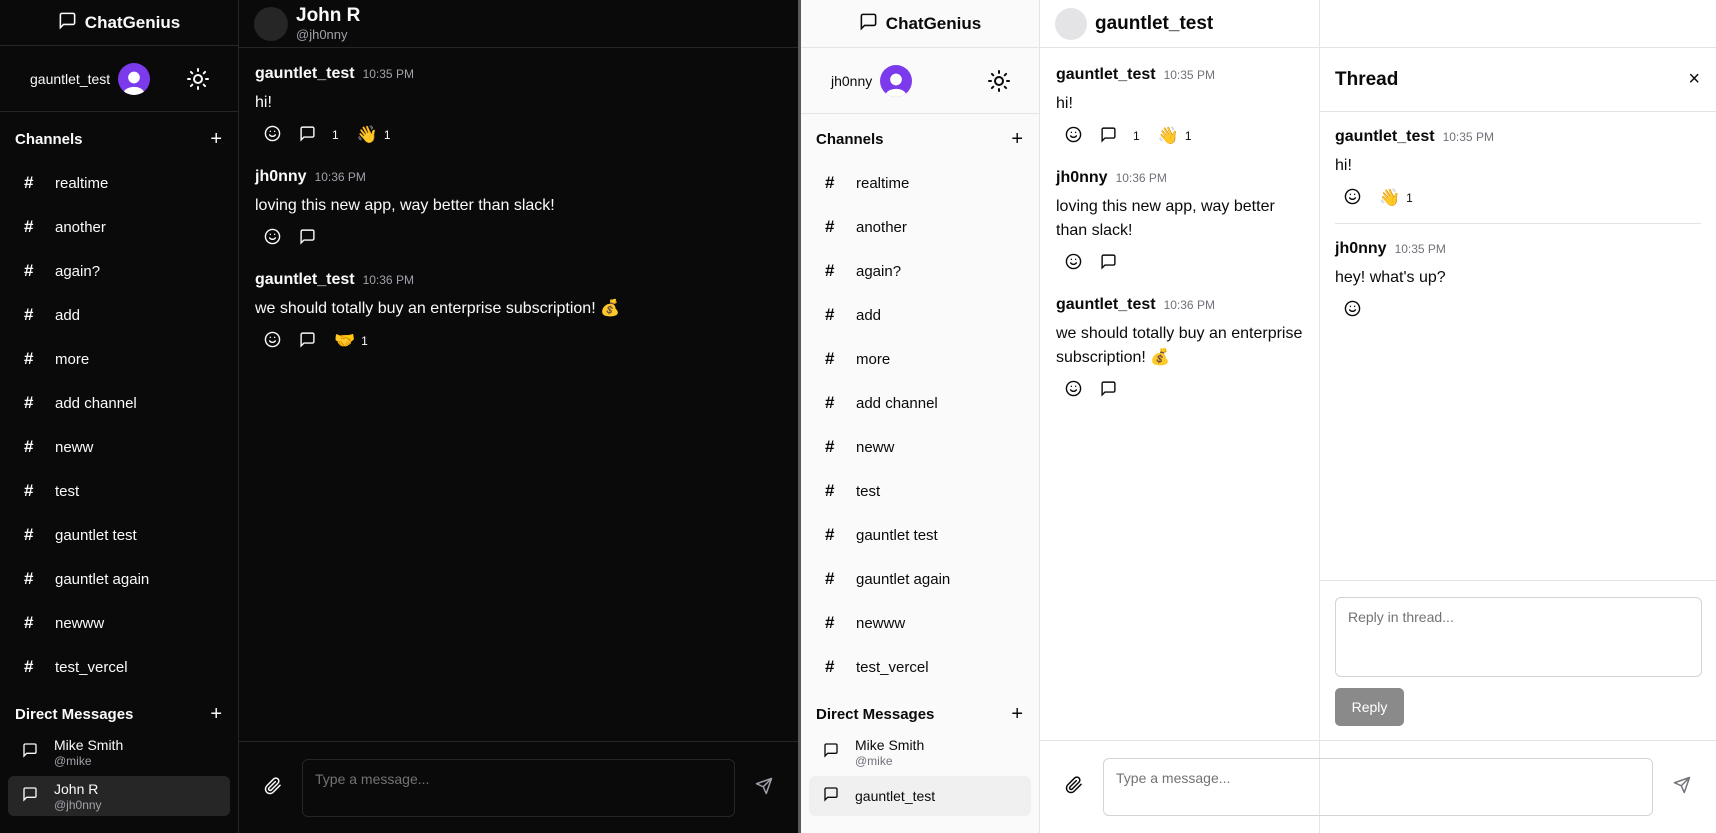  I want to click on message-time: 10:36 PM, so click(388, 280).